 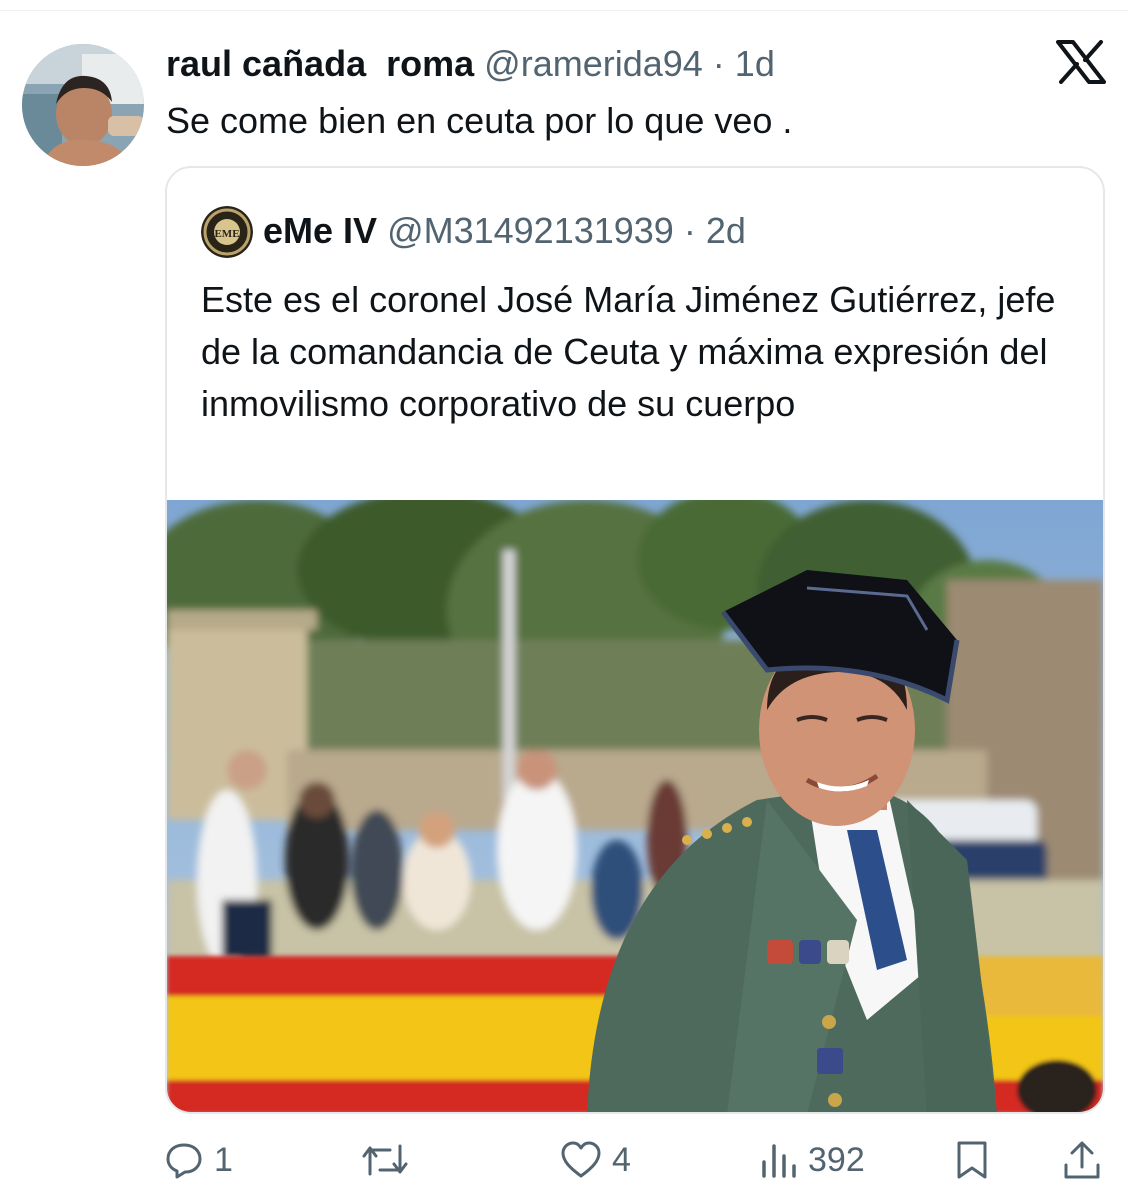 I want to click on quoted-author-handle: @M31492131939, so click(x=530, y=230).